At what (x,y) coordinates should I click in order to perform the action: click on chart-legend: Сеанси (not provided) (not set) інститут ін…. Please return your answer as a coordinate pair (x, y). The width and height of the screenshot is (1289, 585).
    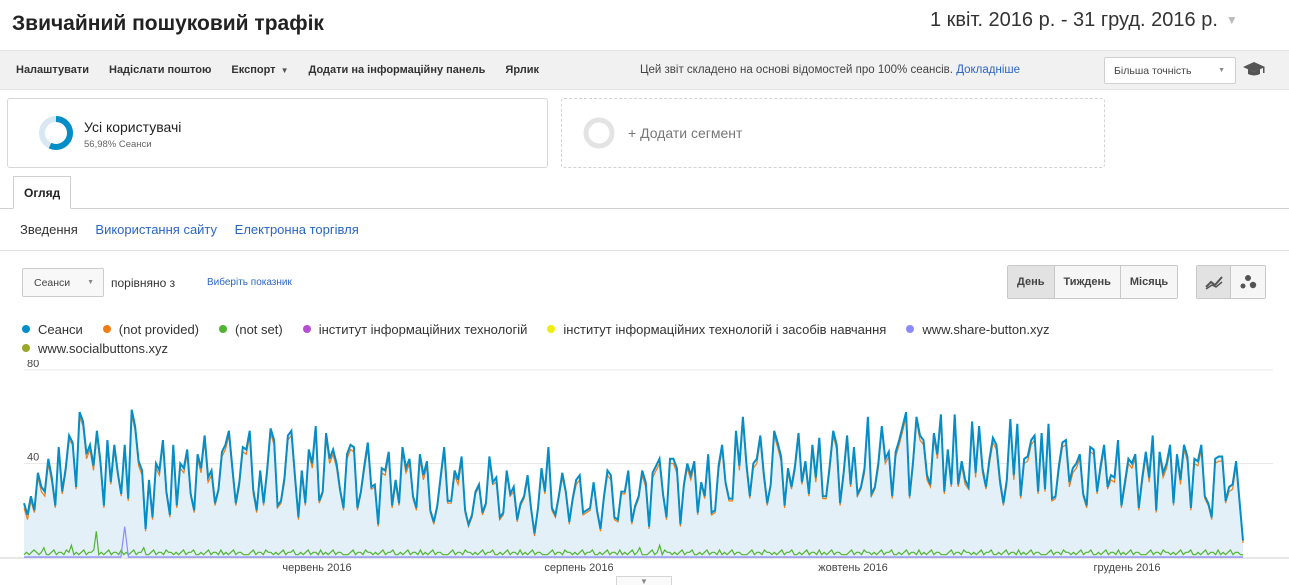
    Looking at the image, I should click on (647, 339).